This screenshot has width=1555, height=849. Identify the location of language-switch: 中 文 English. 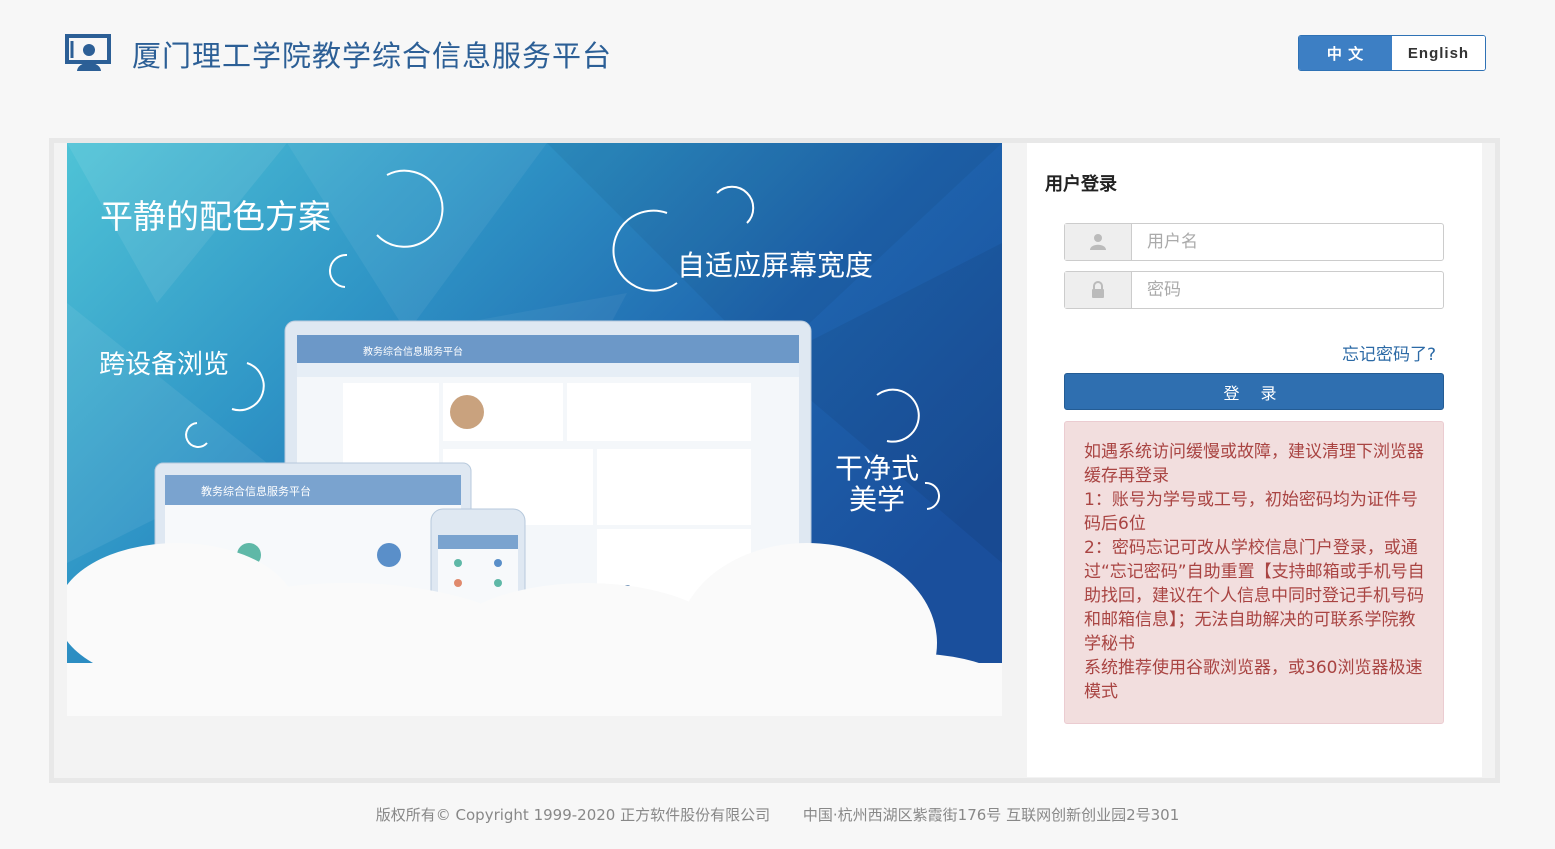
(1392, 53).